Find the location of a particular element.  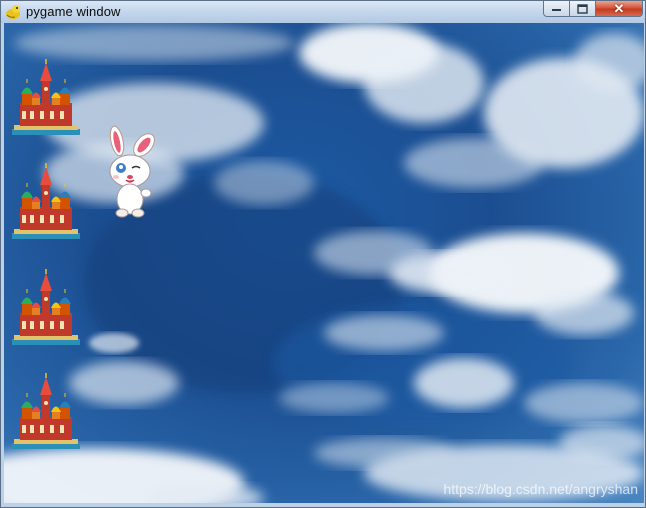

rabbit-sprite is located at coordinates (132, 173).